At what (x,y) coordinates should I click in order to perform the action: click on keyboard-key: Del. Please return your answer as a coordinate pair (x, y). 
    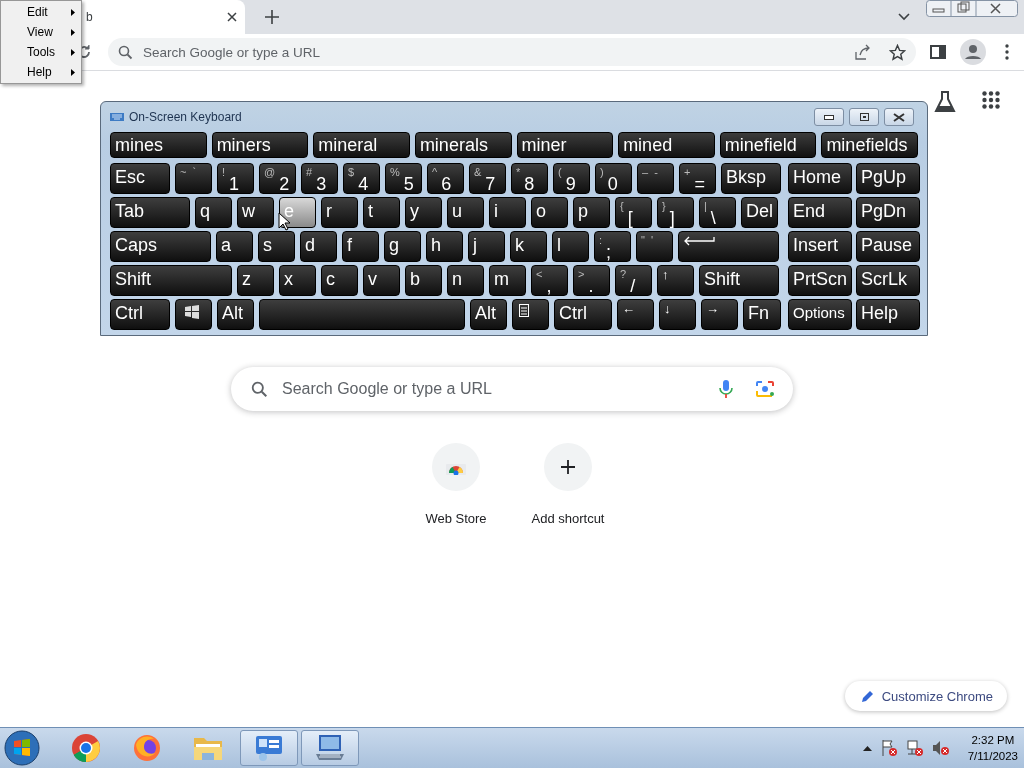
    Looking at the image, I should click on (759, 212).